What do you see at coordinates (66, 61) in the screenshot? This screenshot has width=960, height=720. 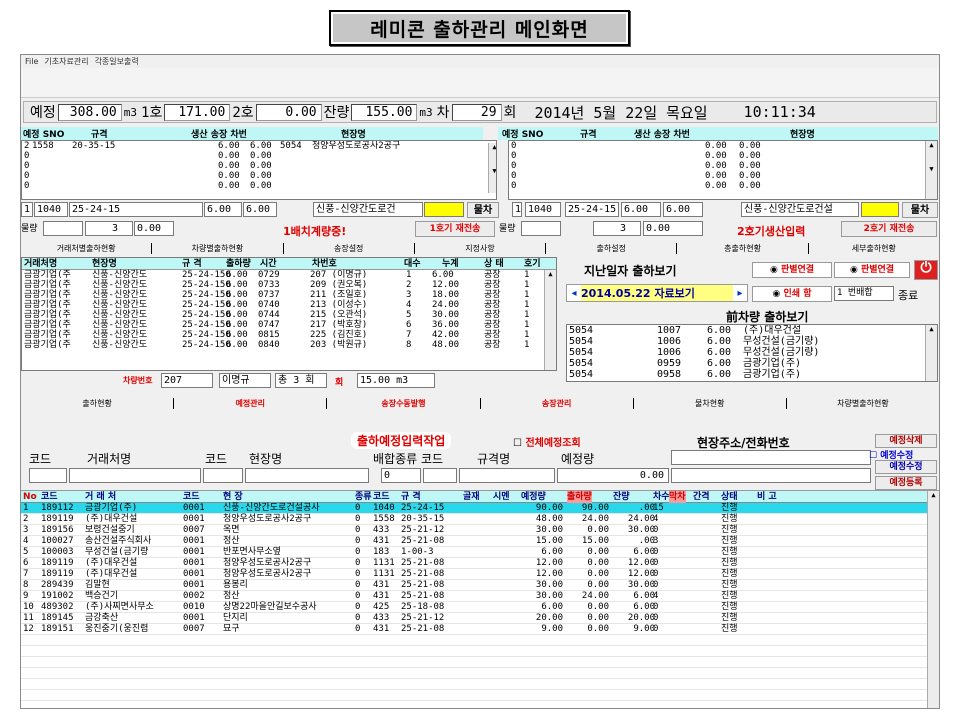 I see `menu-base-data: 기초자료관리` at bounding box center [66, 61].